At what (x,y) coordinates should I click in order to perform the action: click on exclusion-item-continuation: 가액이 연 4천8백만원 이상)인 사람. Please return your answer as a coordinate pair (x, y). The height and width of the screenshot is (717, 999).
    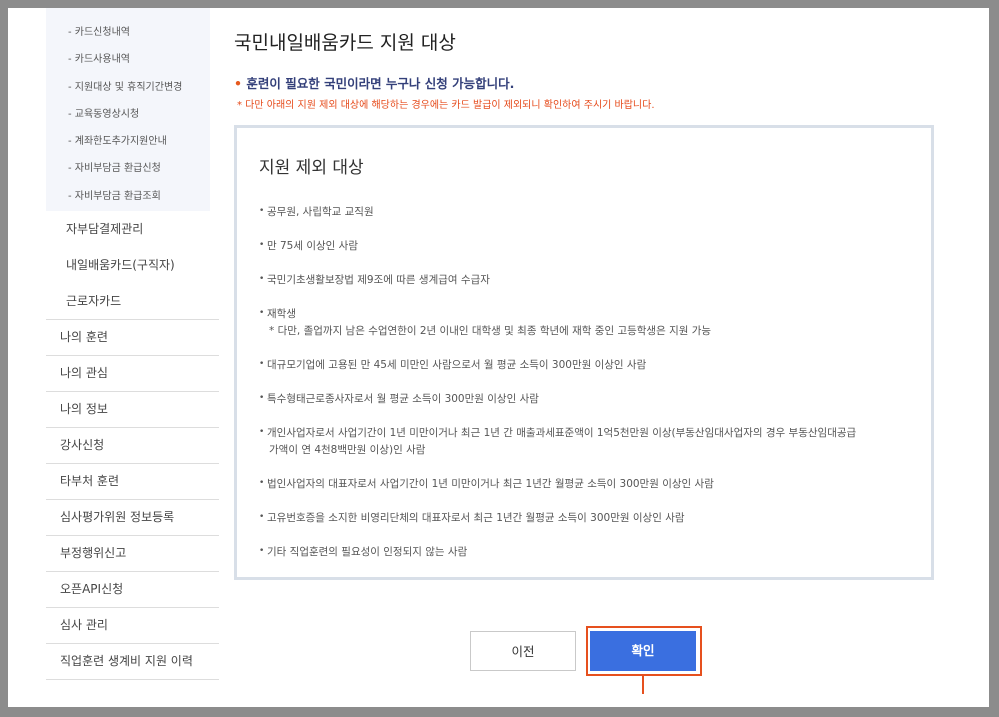
    Looking at the image, I should click on (347, 450).